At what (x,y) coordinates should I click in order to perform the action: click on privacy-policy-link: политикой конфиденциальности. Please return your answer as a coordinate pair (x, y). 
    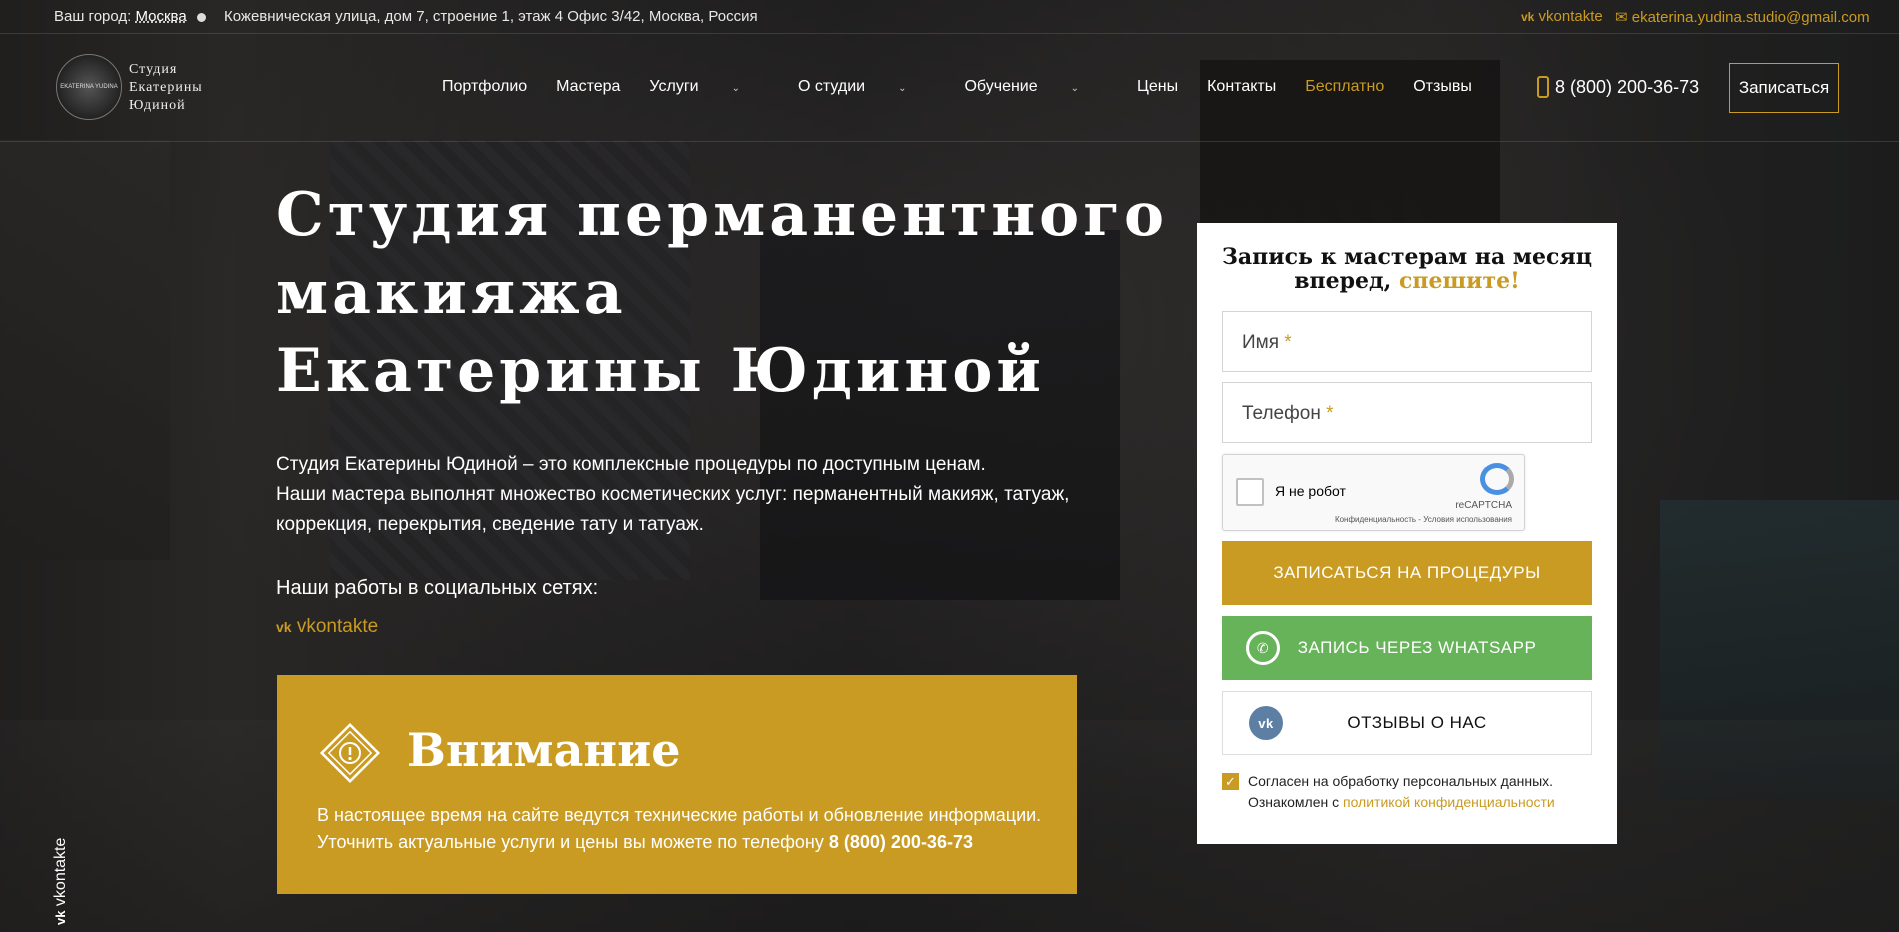
    Looking at the image, I should click on (1449, 802).